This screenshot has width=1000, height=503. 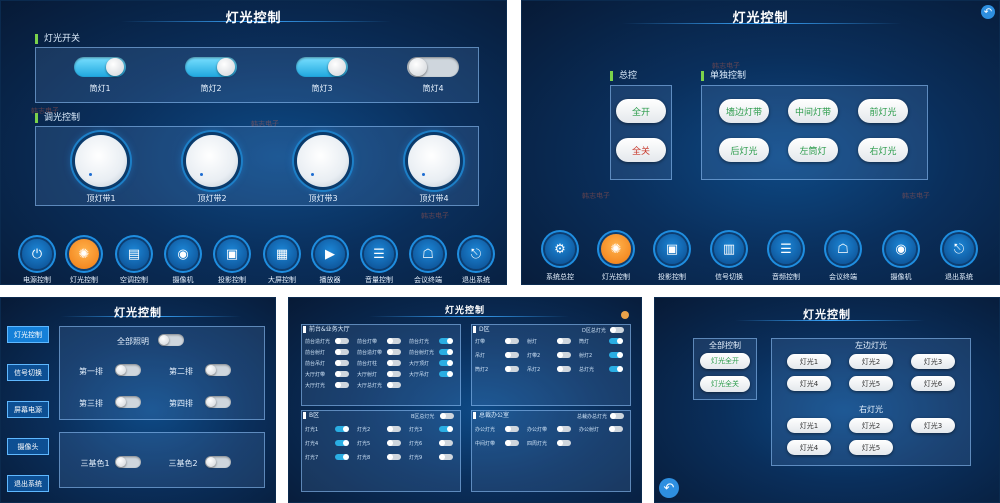 What do you see at coordinates (379, 254) in the screenshot?
I see `nav-volume-button: ☰` at bounding box center [379, 254].